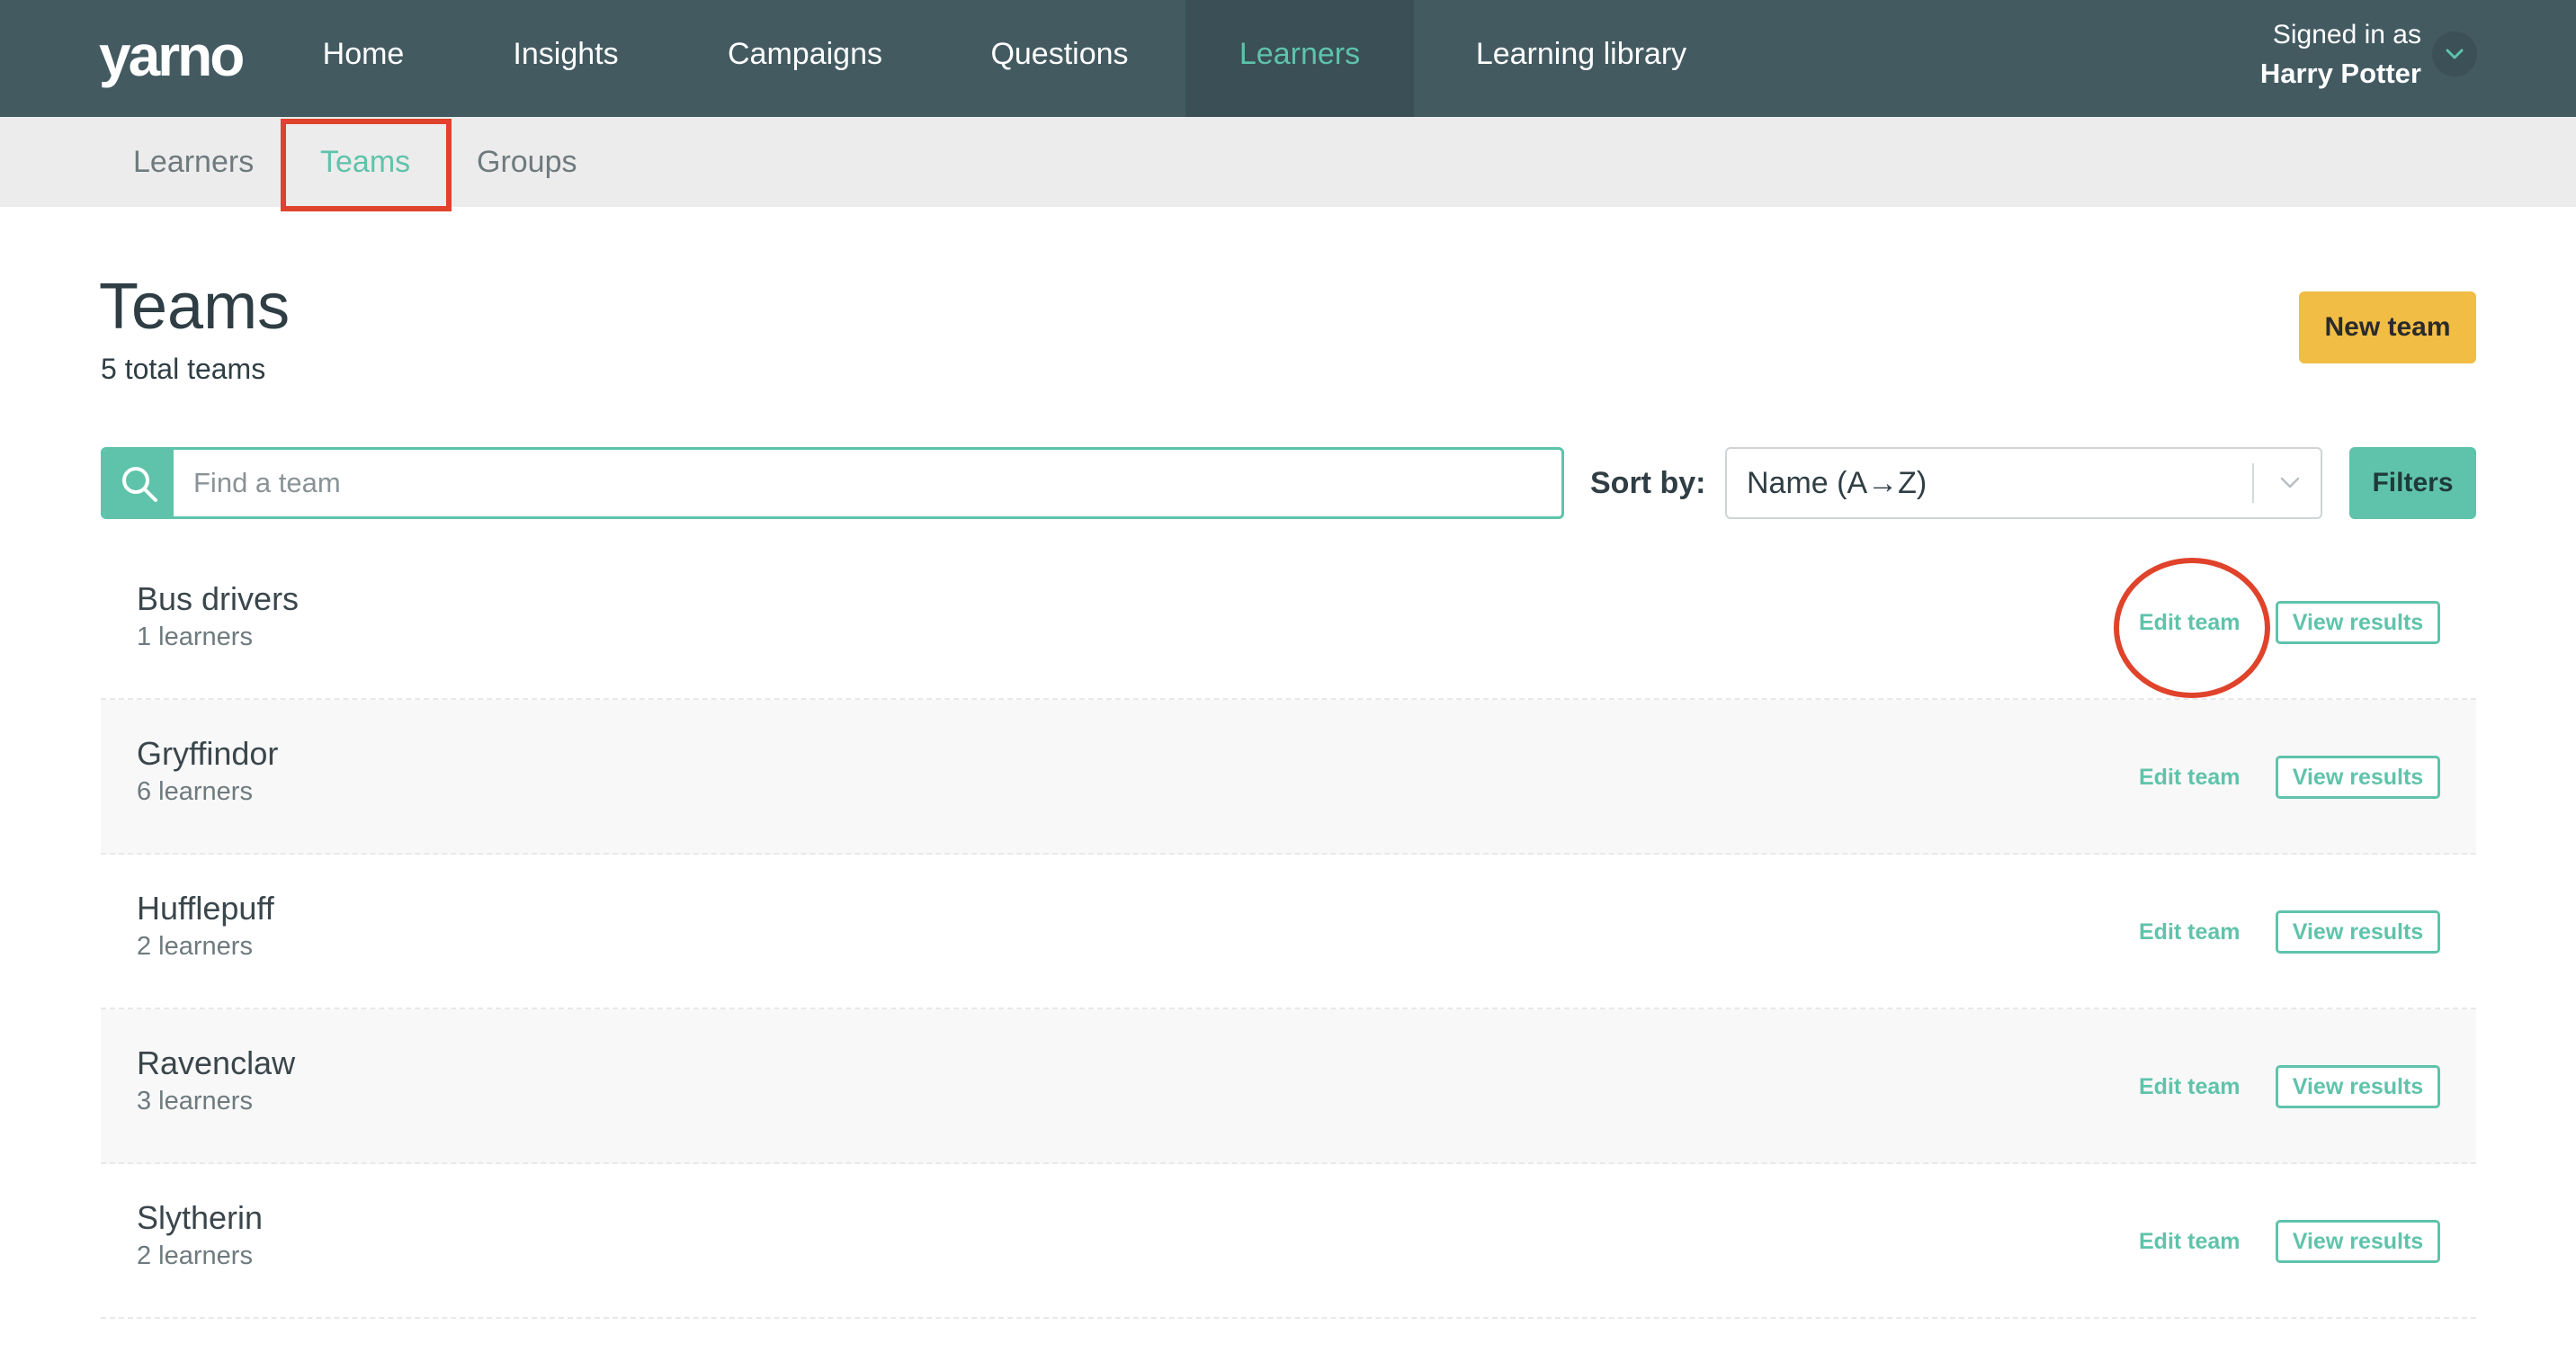  I want to click on user-name: Harry Potter, so click(2340, 73).